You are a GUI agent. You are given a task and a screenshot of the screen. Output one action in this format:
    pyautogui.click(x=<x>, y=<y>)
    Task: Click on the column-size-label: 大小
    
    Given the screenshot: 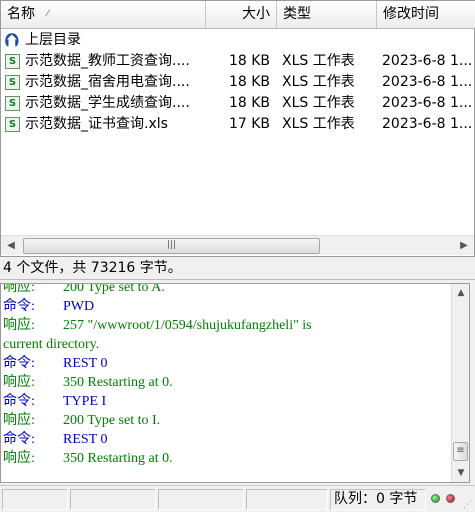 What is the action you would take?
    pyautogui.click(x=256, y=14)
    